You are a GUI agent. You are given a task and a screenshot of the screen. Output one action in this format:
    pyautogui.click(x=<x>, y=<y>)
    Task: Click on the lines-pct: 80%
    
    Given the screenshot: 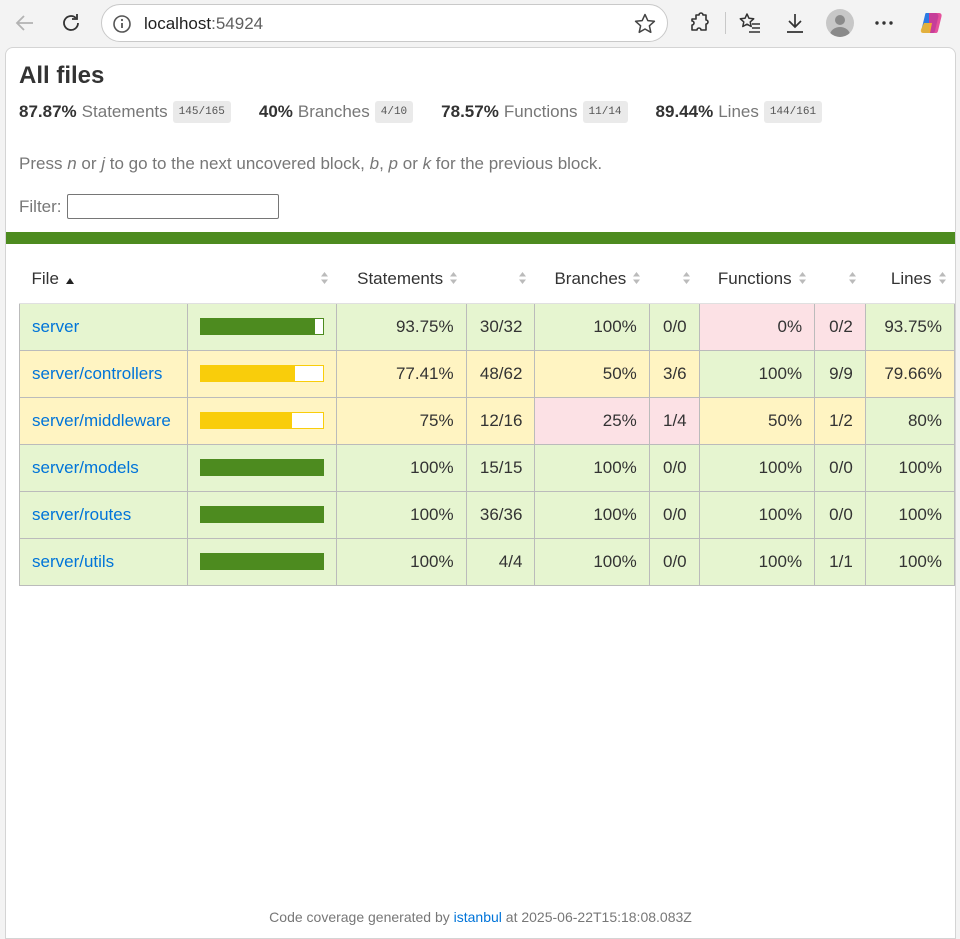 What is the action you would take?
    pyautogui.click(x=909, y=420)
    